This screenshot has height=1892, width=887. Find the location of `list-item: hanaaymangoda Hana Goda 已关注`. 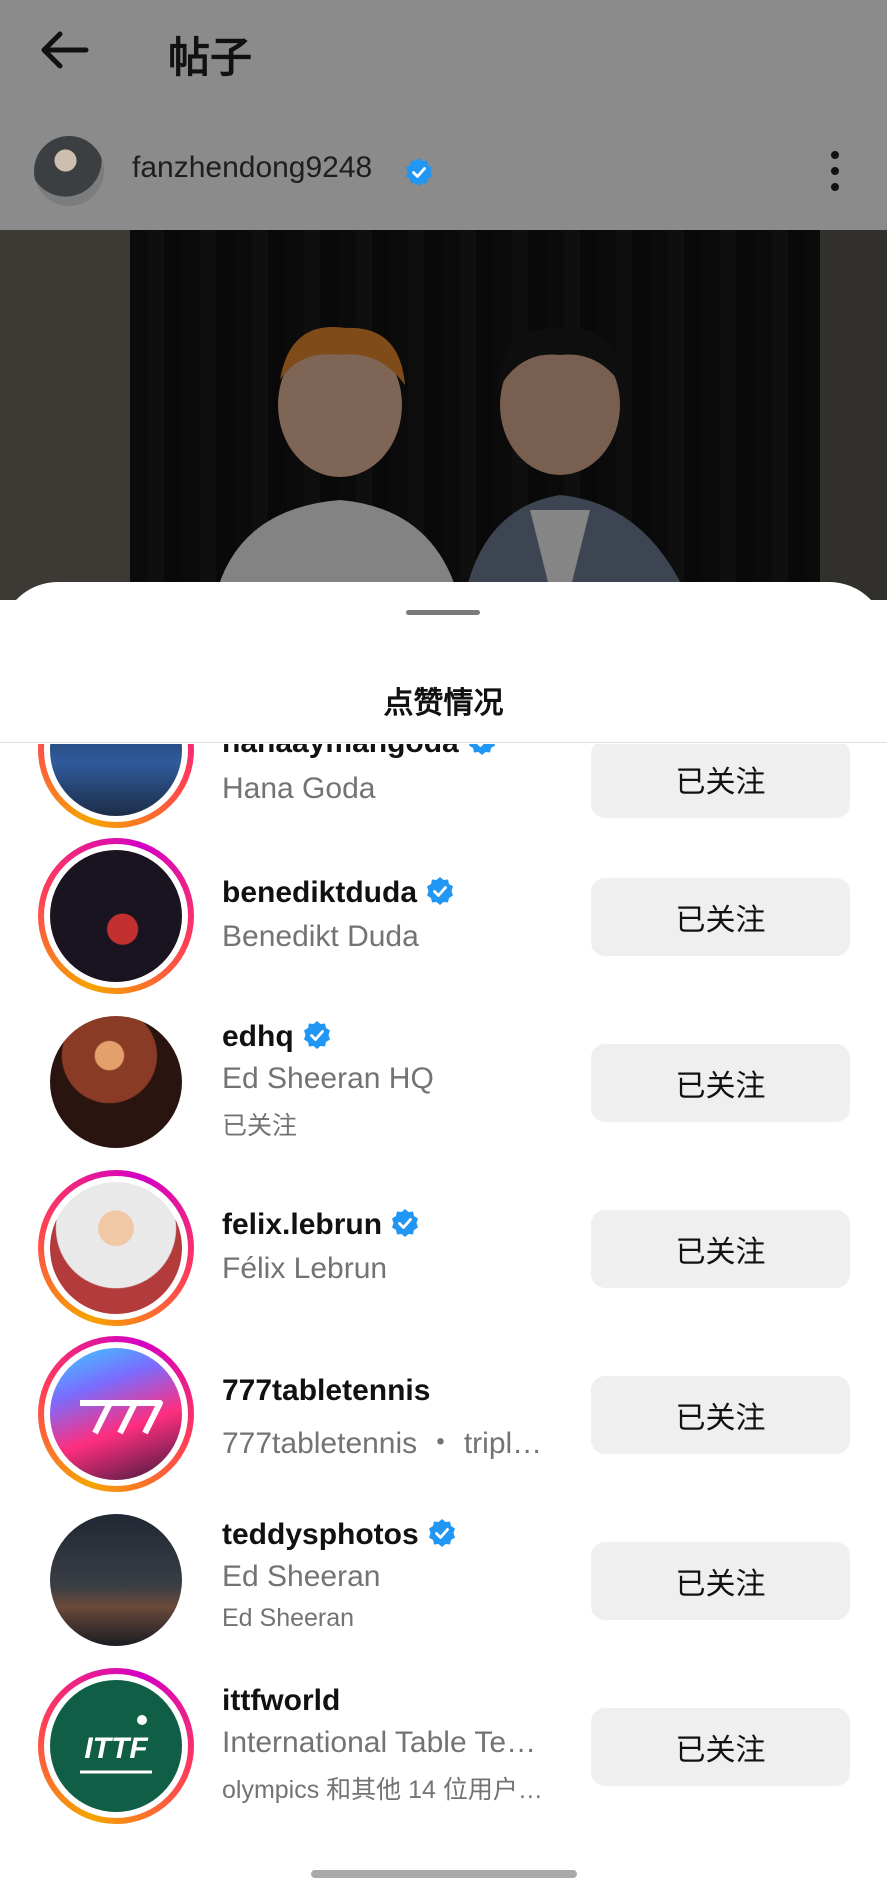

list-item: hanaaymangoda Hana Goda 已关注 is located at coordinates (443, 791).